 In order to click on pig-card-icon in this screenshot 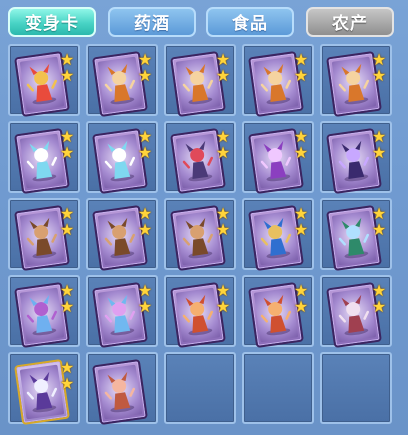, I will do `click(120, 392)`.